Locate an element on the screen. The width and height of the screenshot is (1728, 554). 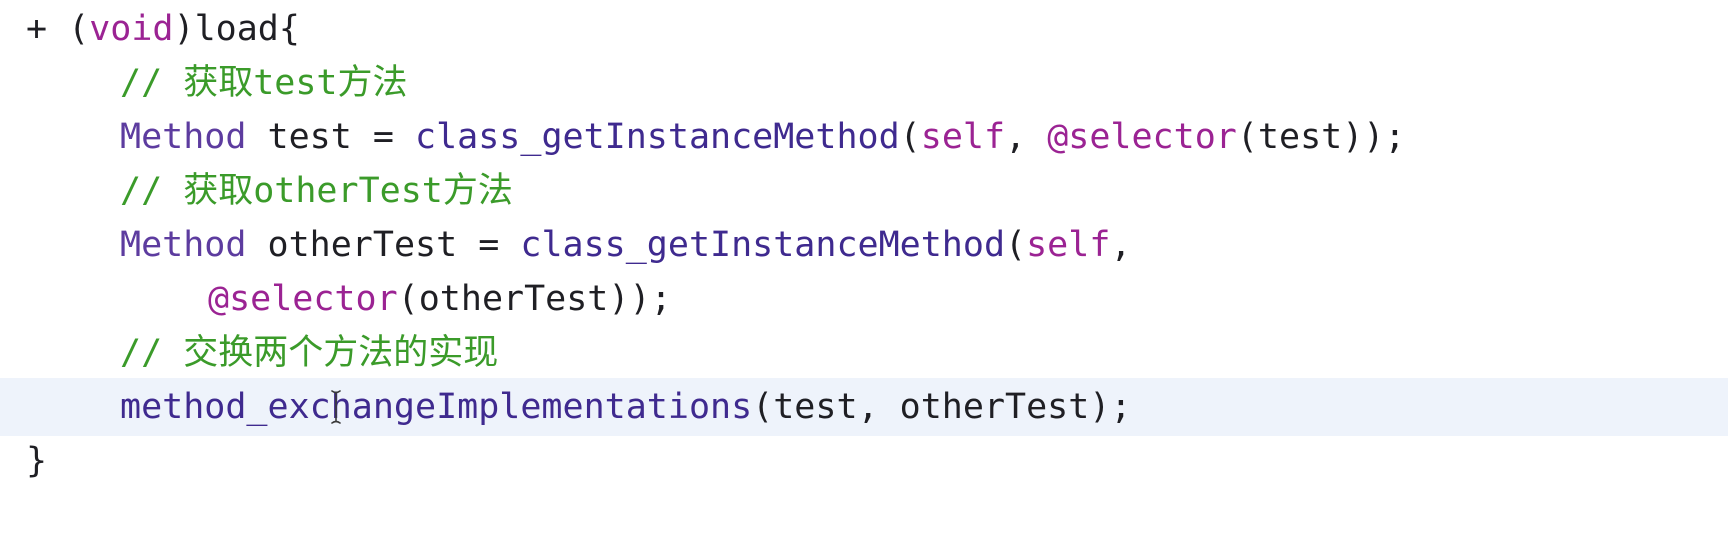
code-text: @selector(otherTest)); is located at coordinates (440, 299).